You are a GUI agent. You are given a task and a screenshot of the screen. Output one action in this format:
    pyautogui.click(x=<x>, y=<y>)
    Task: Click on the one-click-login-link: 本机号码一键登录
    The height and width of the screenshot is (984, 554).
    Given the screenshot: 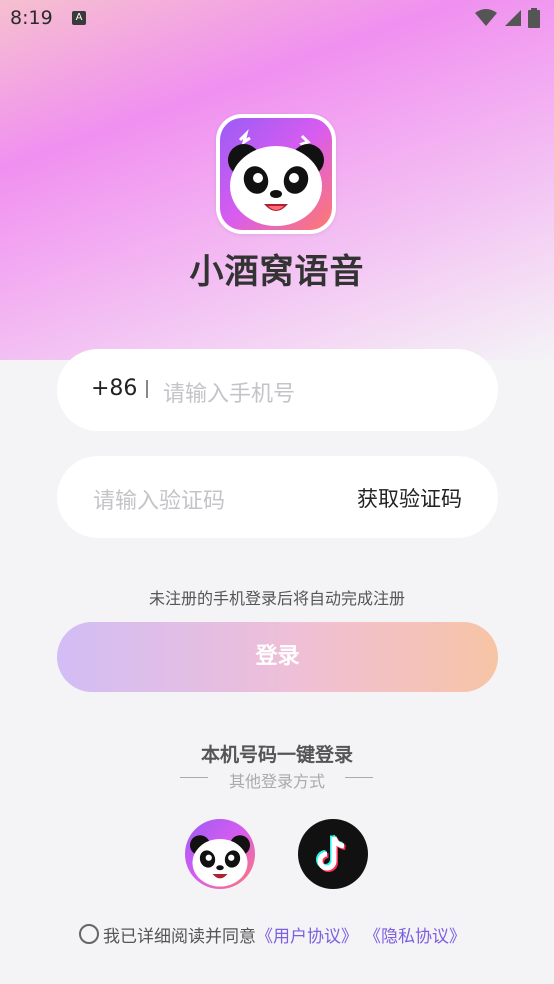 What is the action you would take?
    pyautogui.click(x=277, y=753)
    